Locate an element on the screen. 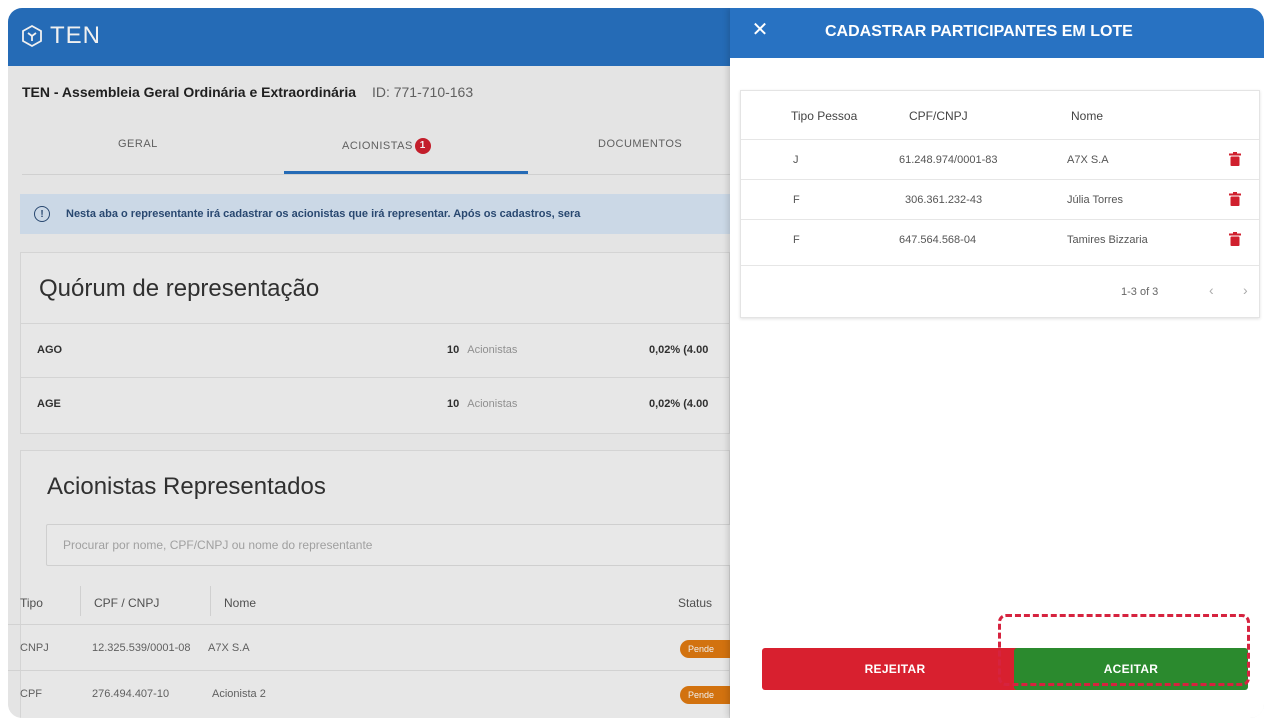 Image resolution: width=1264 pixels, height=718 pixels. column-header-tipo-pessoa: Tipo Pessoa is located at coordinates (824, 116).